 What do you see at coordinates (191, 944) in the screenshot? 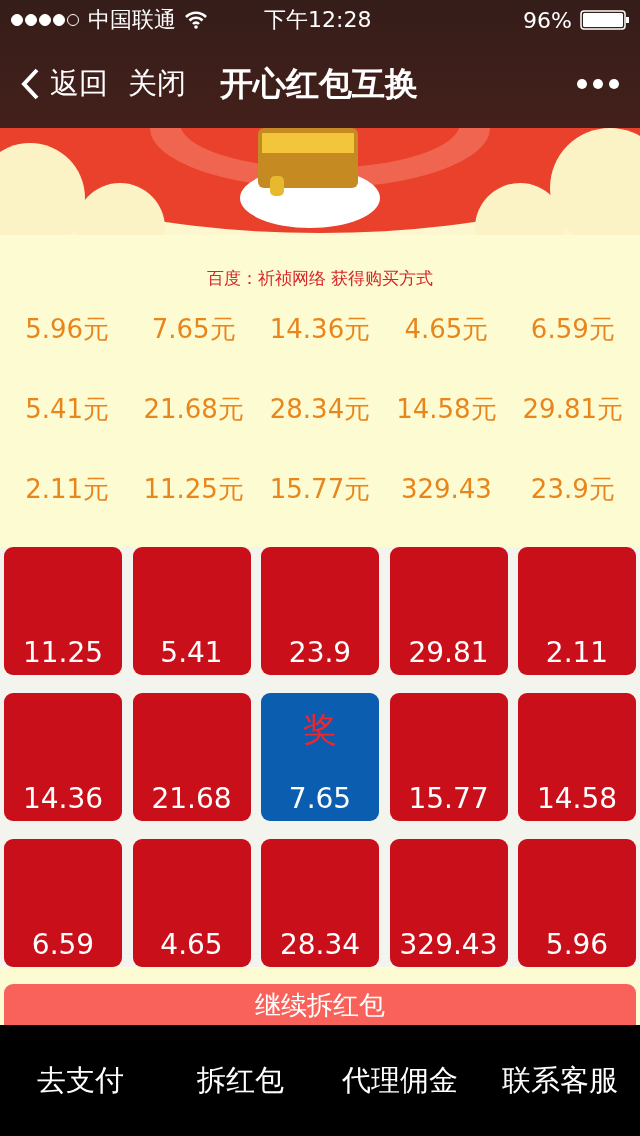
I see `envelope-amount: 4.65` at bounding box center [191, 944].